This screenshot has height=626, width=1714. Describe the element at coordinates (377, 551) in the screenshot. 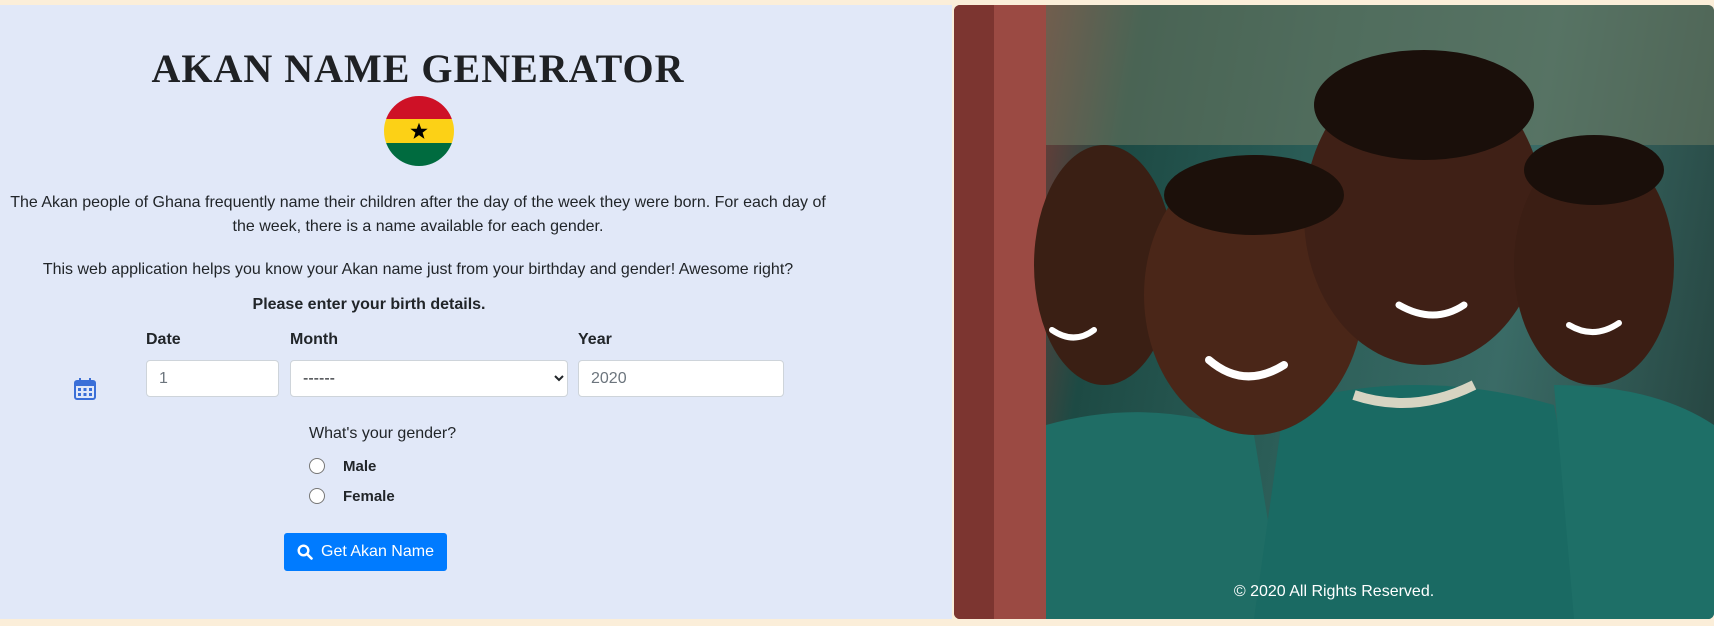

I see `submit-label: Get Akan Name` at that location.